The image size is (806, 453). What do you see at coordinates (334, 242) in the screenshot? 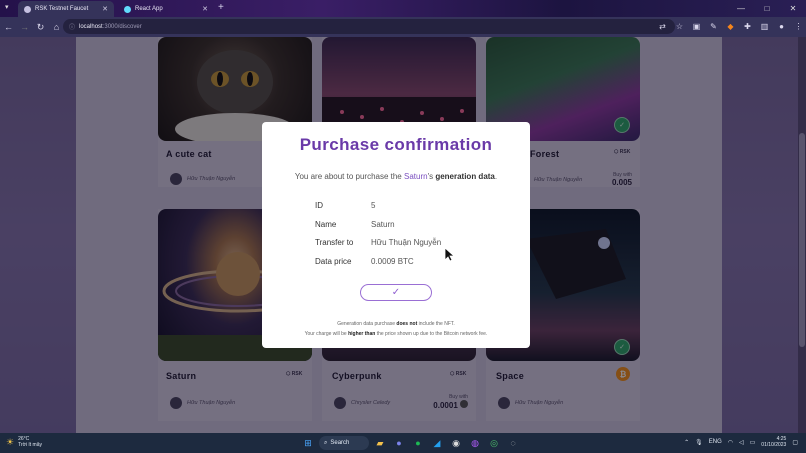
I see `detail-key: Transfer to` at bounding box center [334, 242].